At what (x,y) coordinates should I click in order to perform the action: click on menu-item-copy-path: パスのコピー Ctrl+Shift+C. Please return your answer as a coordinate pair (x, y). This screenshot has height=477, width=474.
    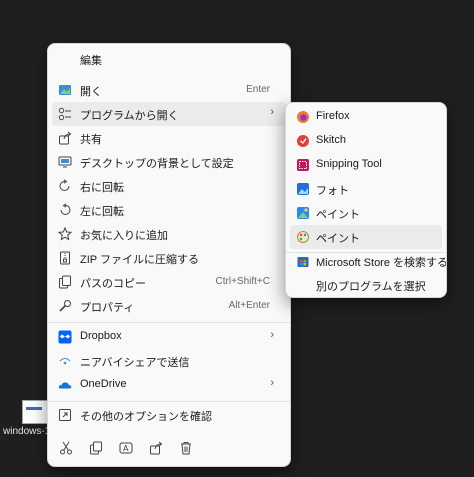
    Looking at the image, I should click on (169, 282).